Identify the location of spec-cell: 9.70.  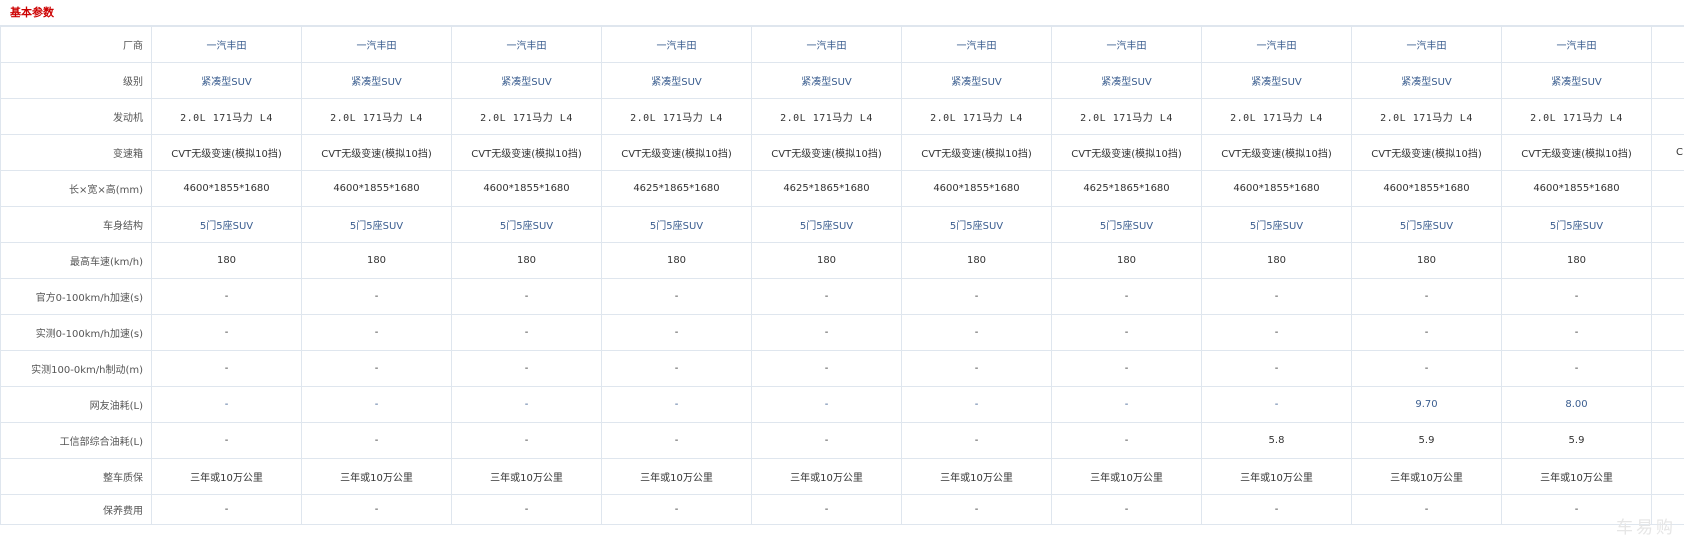
(1426, 404).